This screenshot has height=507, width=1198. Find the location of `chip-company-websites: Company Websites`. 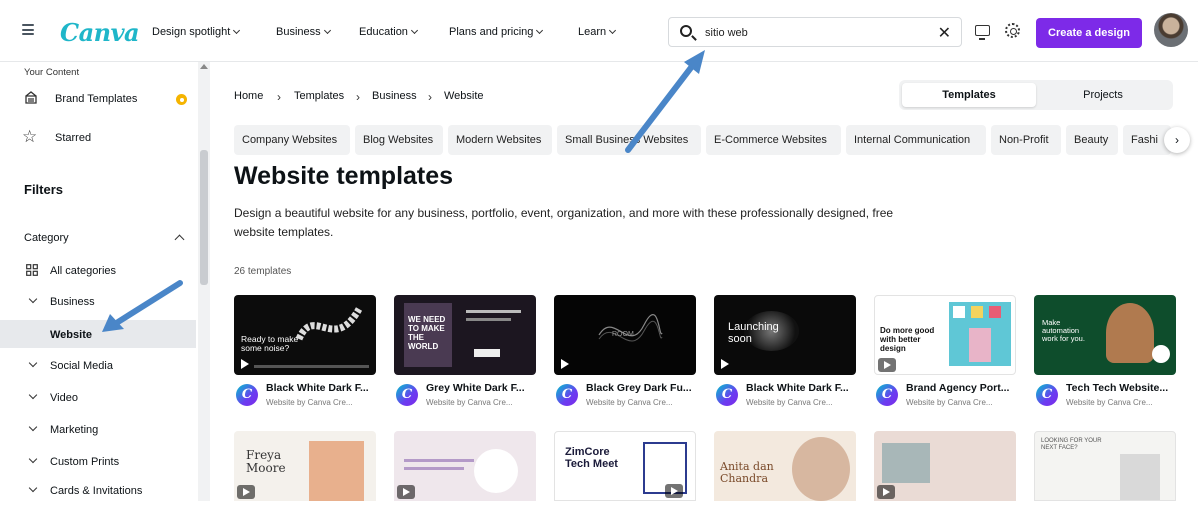

chip-company-websites: Company Websites is located at coordinates (292, 140).